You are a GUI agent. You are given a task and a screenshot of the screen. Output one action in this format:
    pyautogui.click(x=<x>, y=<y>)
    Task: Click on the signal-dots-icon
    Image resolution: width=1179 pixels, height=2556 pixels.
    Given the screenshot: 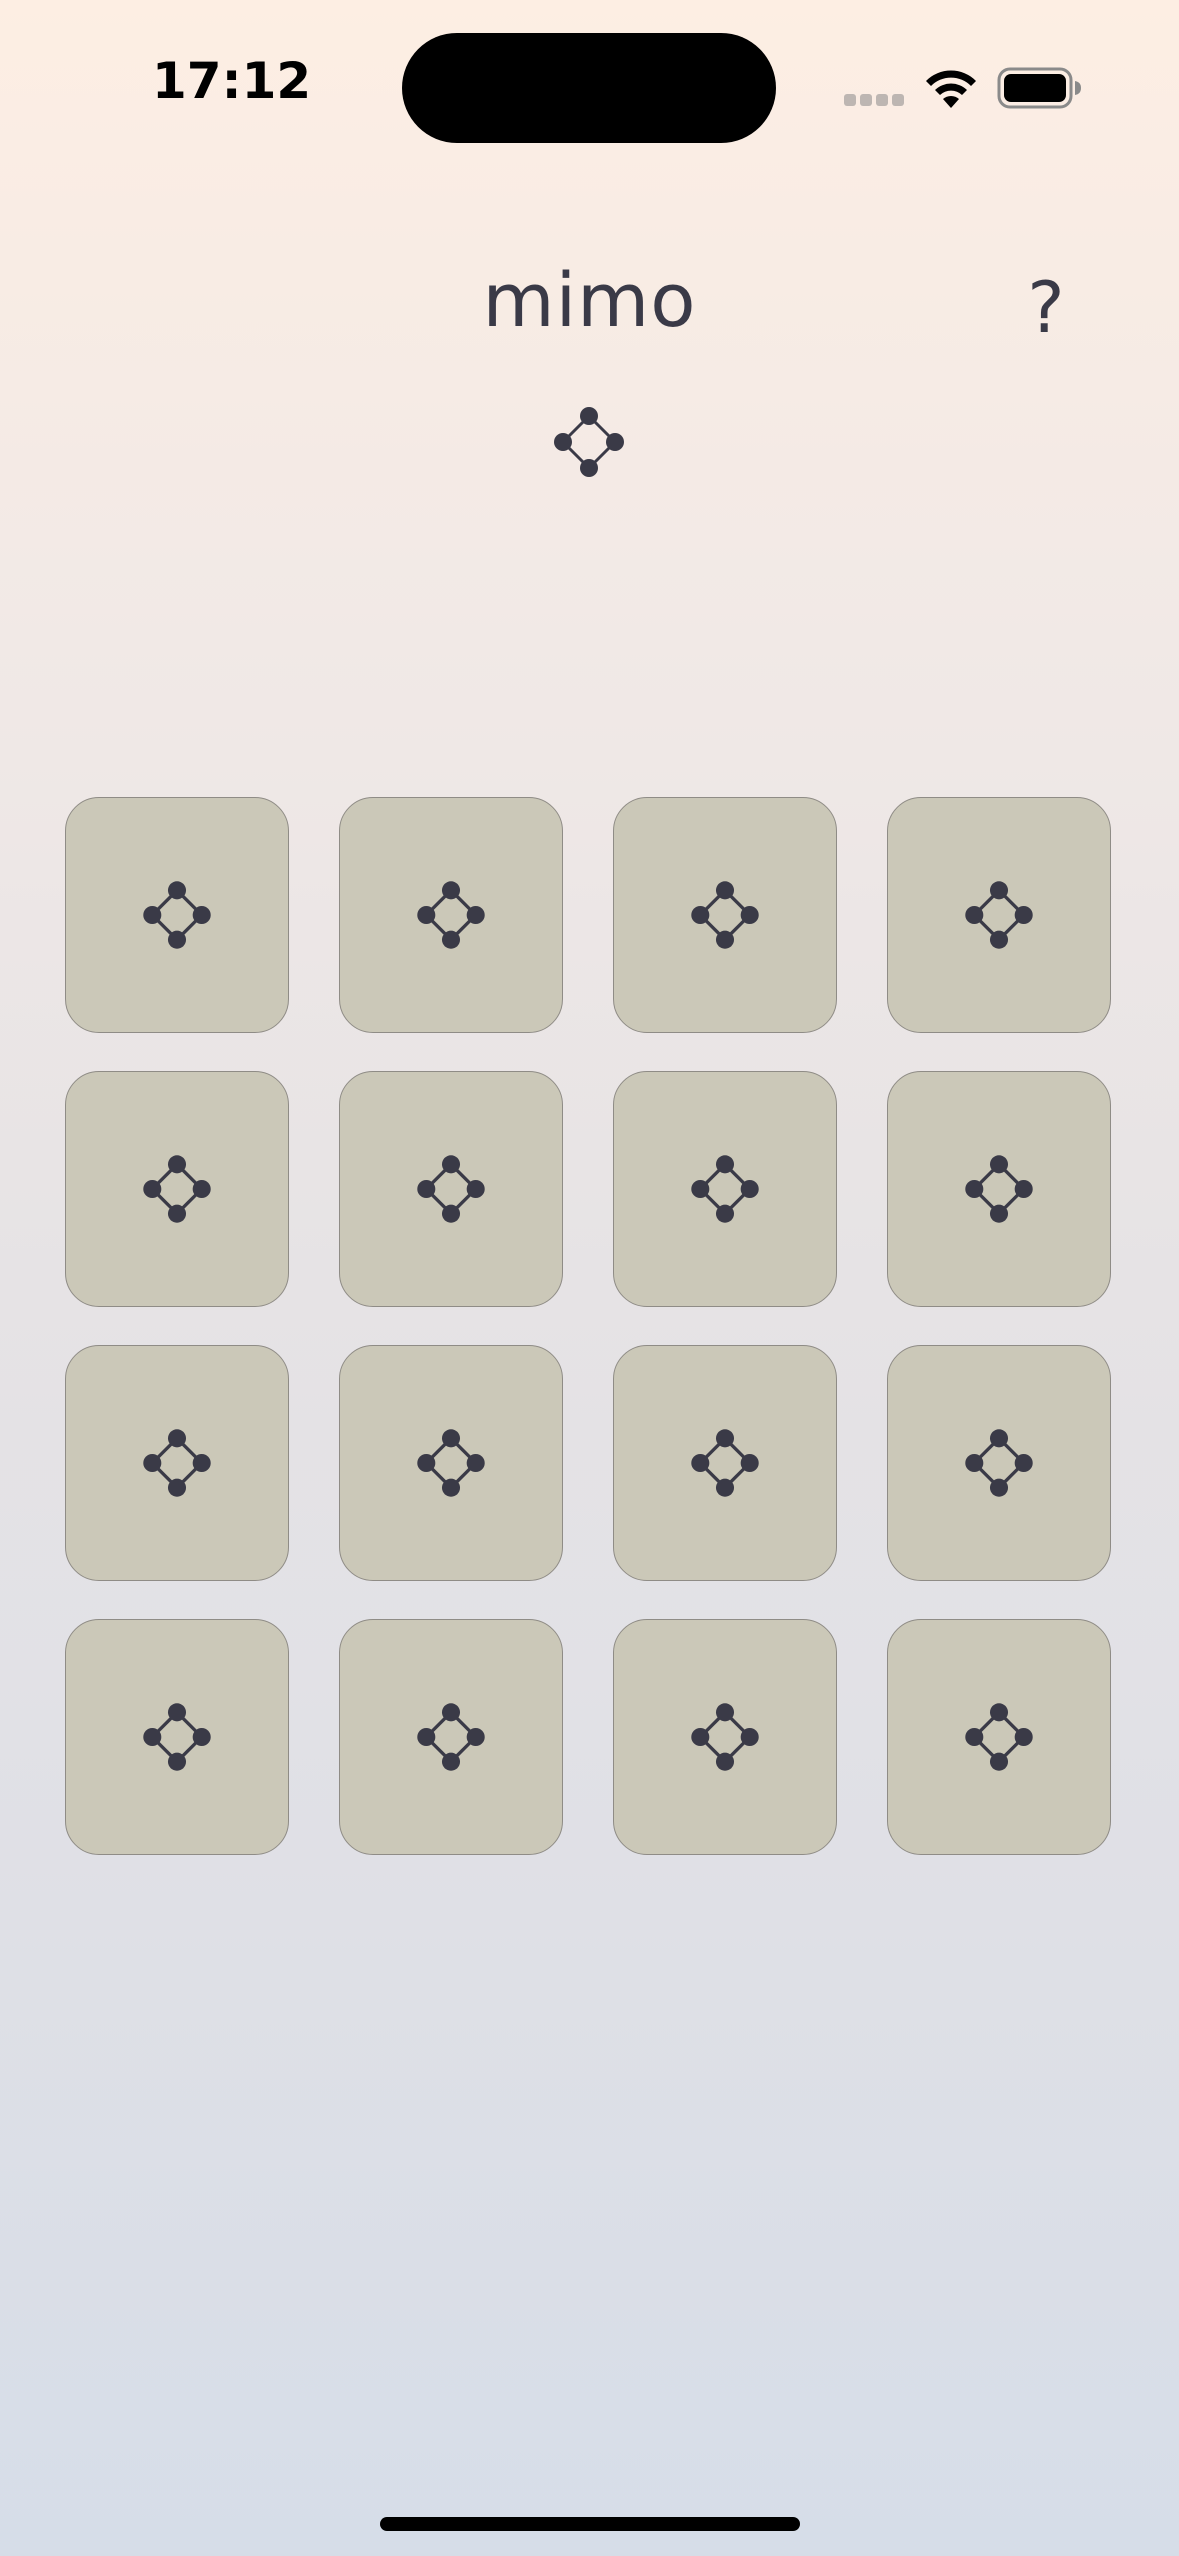 What is the action you would take?
    pyautogui.click(x=875, y=101)
    